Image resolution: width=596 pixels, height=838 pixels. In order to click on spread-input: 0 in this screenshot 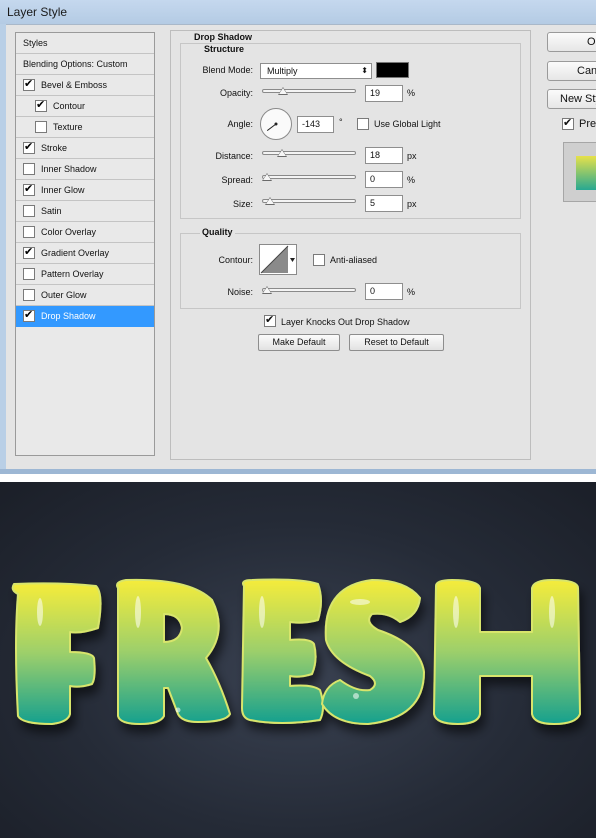, I will do `click(384, 179)`.